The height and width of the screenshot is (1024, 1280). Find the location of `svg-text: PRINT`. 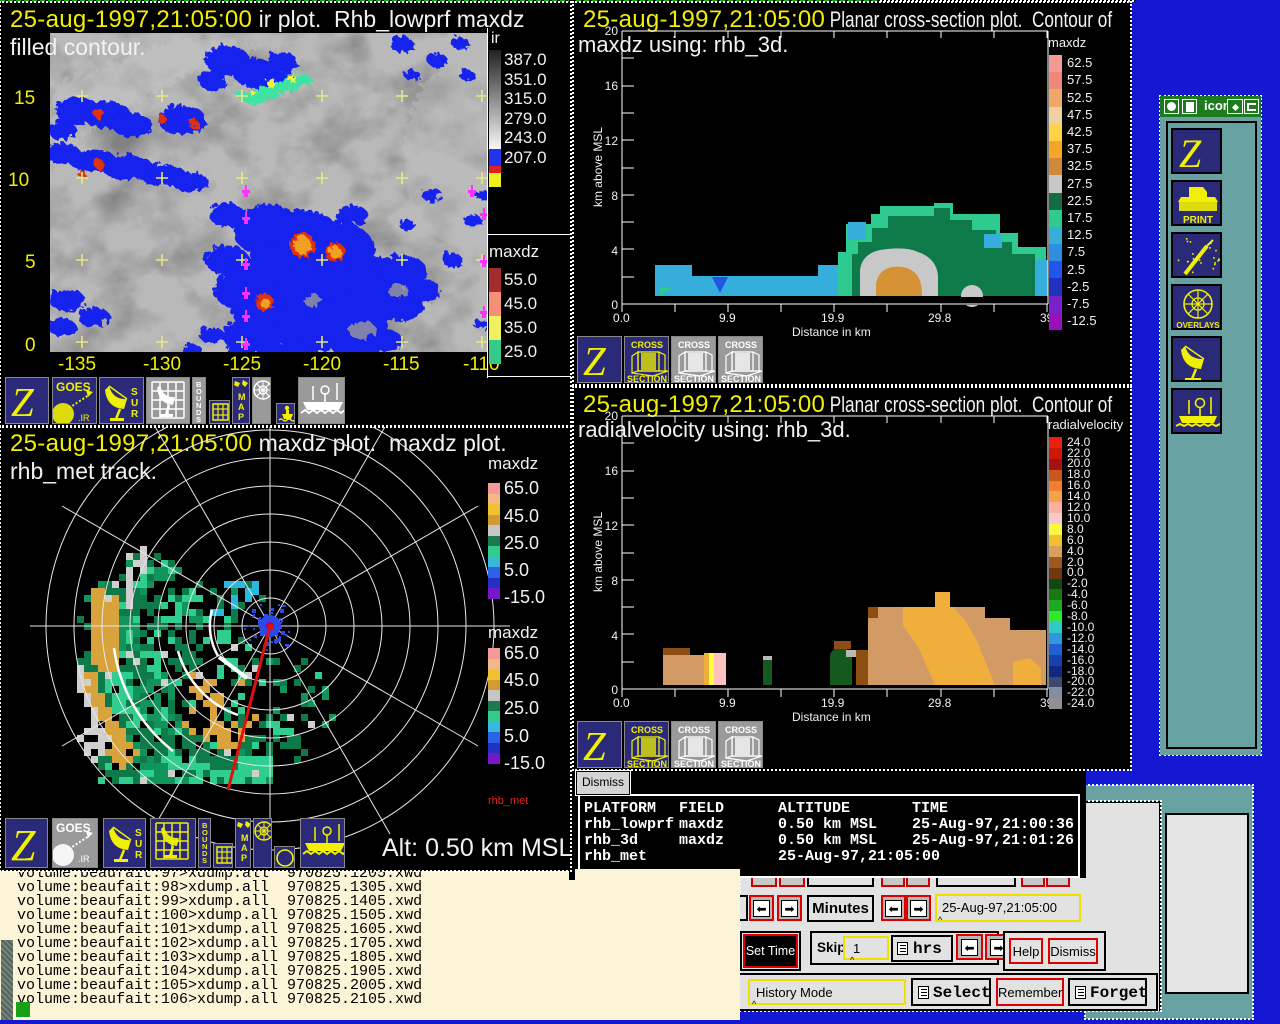

svg-text: PRINT is located at coordinates (1198, 220).